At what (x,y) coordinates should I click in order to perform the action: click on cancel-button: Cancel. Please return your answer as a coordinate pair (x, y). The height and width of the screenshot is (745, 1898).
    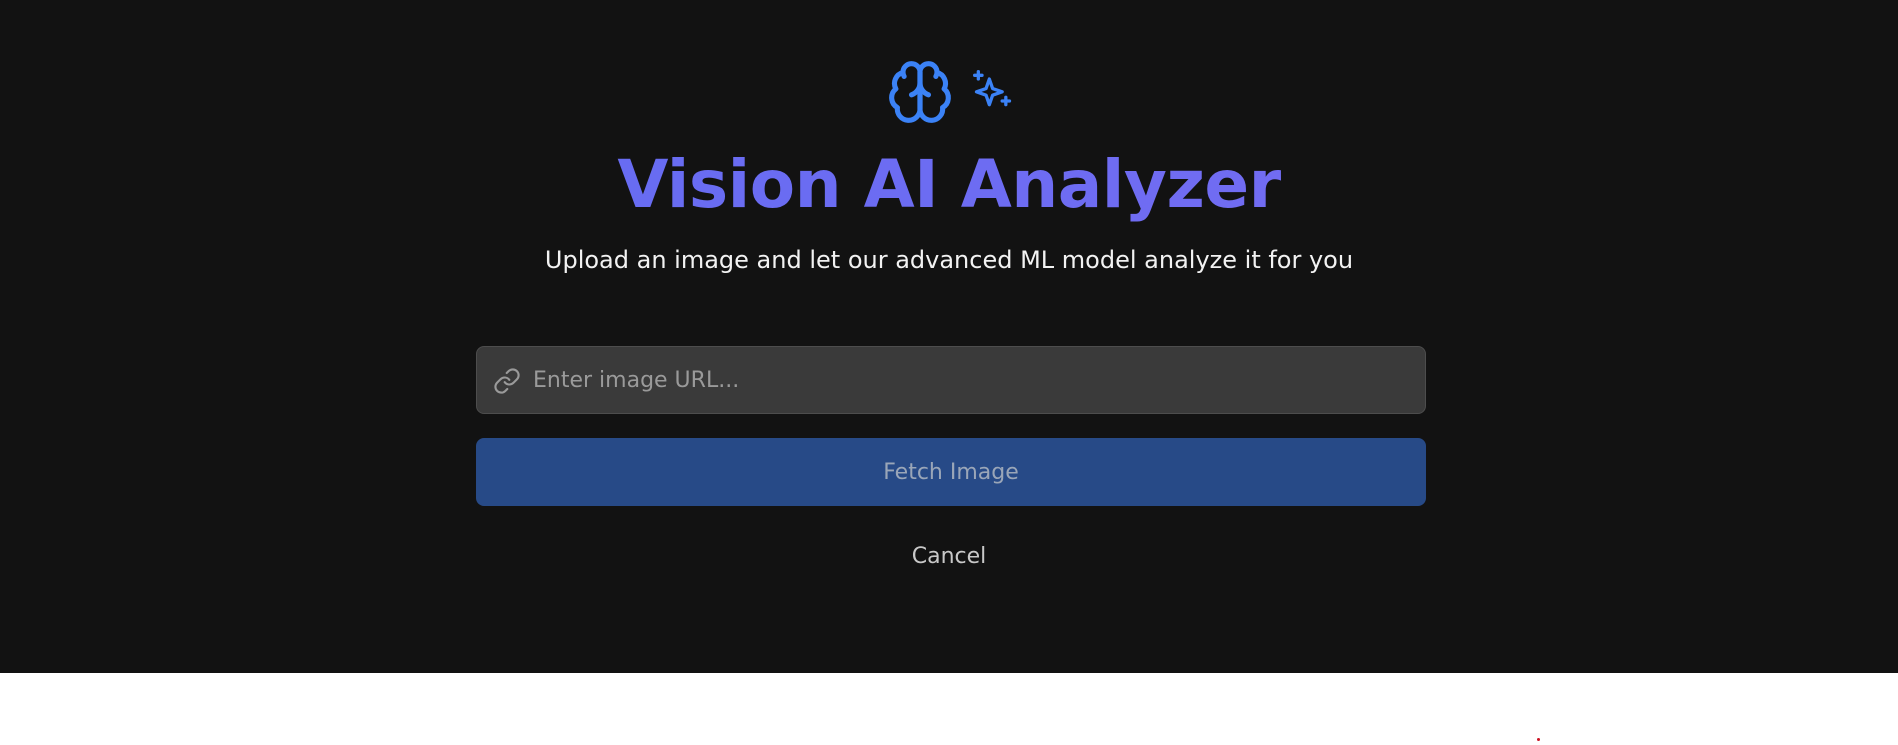
    Looking at the image, I should click on (949, 556).